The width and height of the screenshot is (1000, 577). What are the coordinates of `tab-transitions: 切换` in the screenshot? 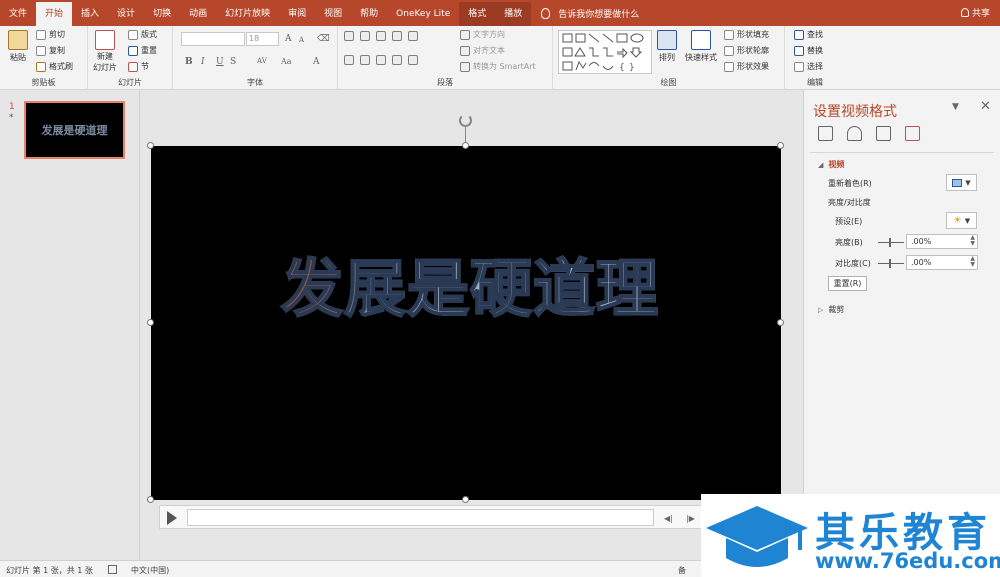 It's located at (162, 14).